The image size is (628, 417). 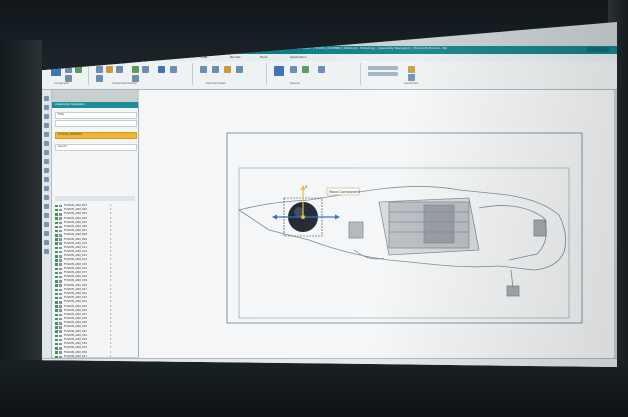 What do you see at coordinates (402, 241) in the screenshot?
I see `assembly-model` at bounding box center [402, 241].